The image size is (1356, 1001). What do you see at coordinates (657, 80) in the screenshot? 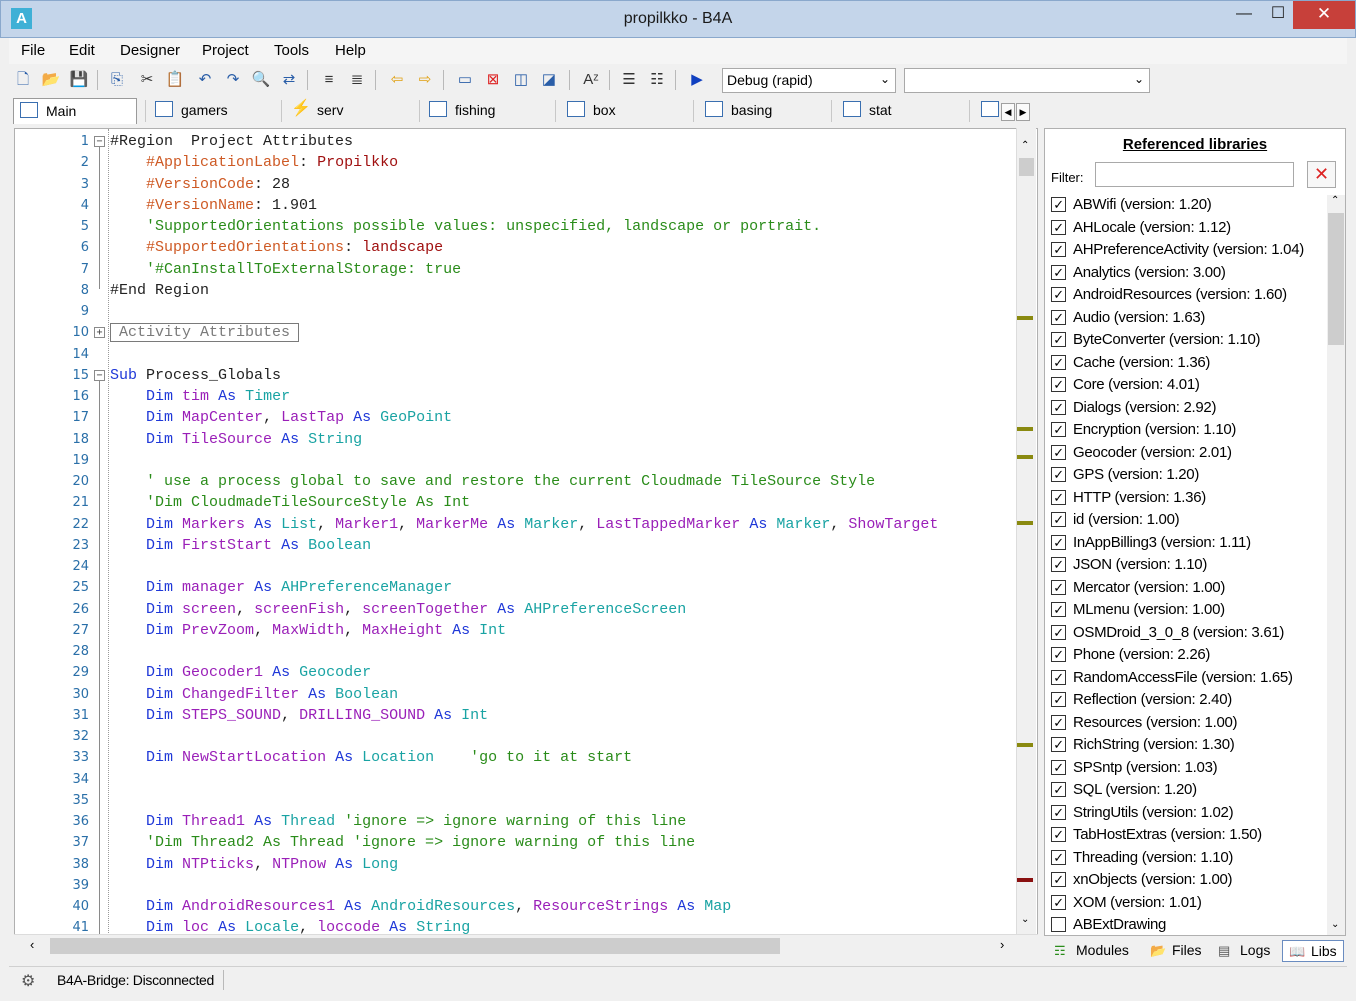
I see `uncomment-block-icon: ☷` at bounding box center [657, 80].